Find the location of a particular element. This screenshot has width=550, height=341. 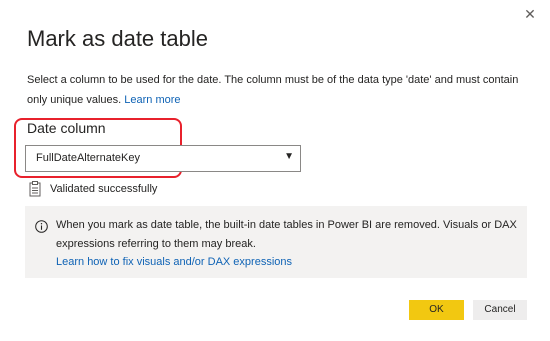

ok-button: OK is located at coordinates (436, 310).